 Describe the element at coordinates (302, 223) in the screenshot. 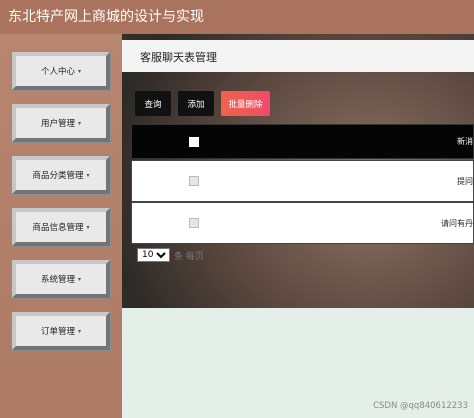

I see `table-row: 请问有丹` at that location.